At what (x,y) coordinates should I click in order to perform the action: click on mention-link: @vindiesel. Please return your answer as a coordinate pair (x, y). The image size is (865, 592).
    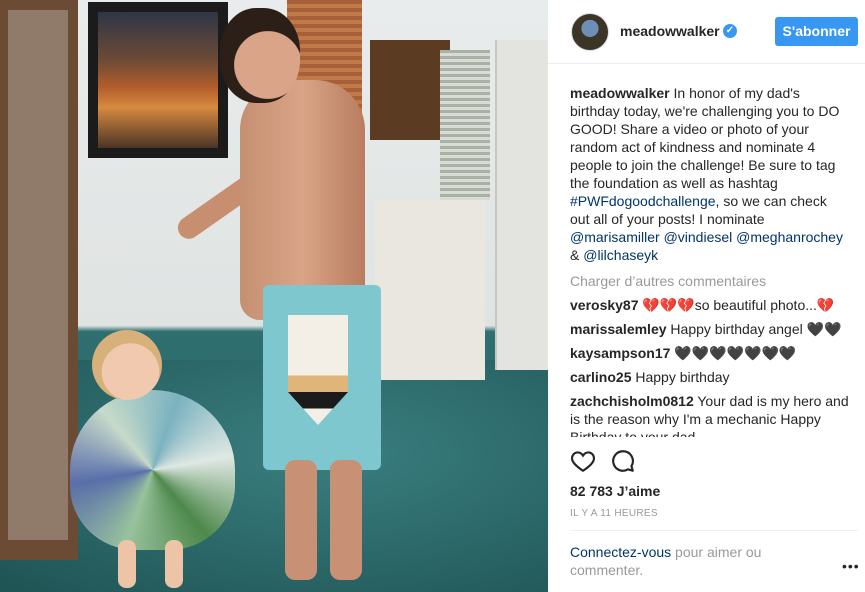
    Looking at the image, I should click on (698, 237).